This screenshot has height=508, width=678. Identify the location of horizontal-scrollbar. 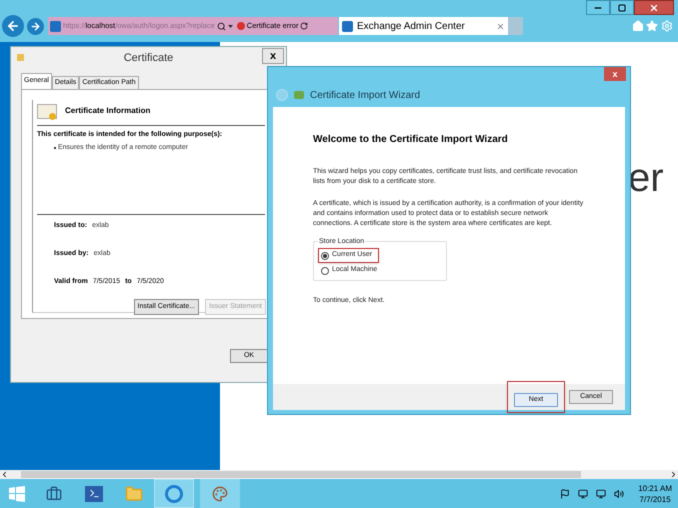
(339, 474).